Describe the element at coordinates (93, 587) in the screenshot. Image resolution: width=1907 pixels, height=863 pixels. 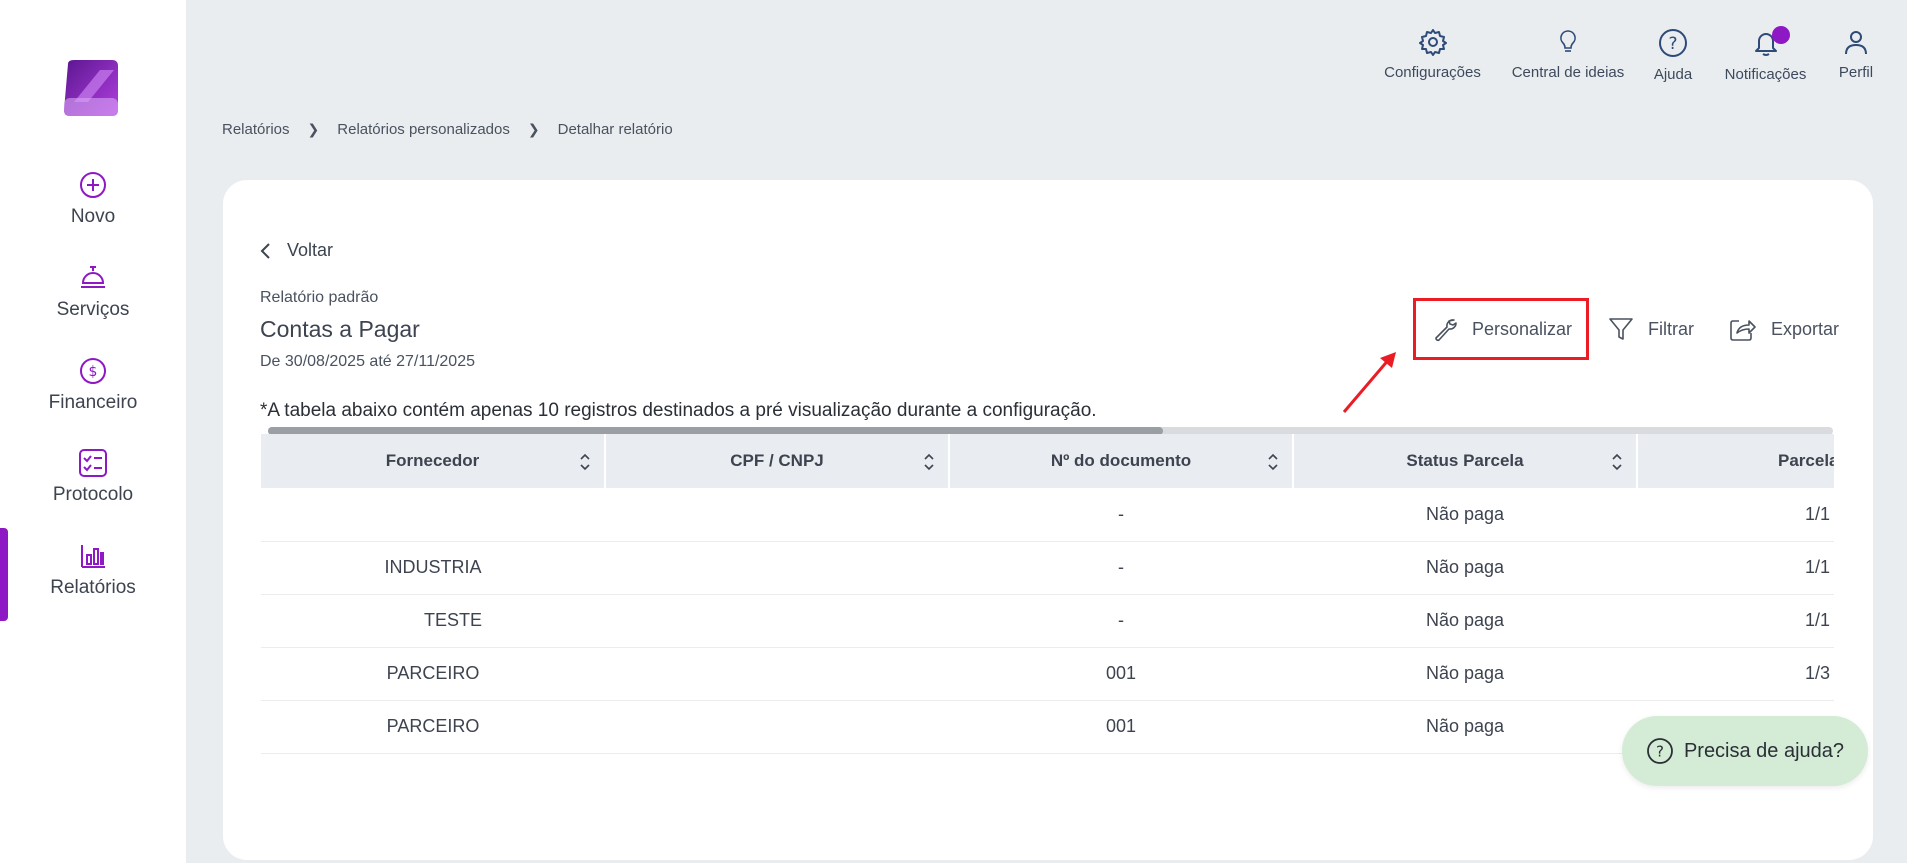
I see `nav-label-relatorios: Relatórios` at that location.